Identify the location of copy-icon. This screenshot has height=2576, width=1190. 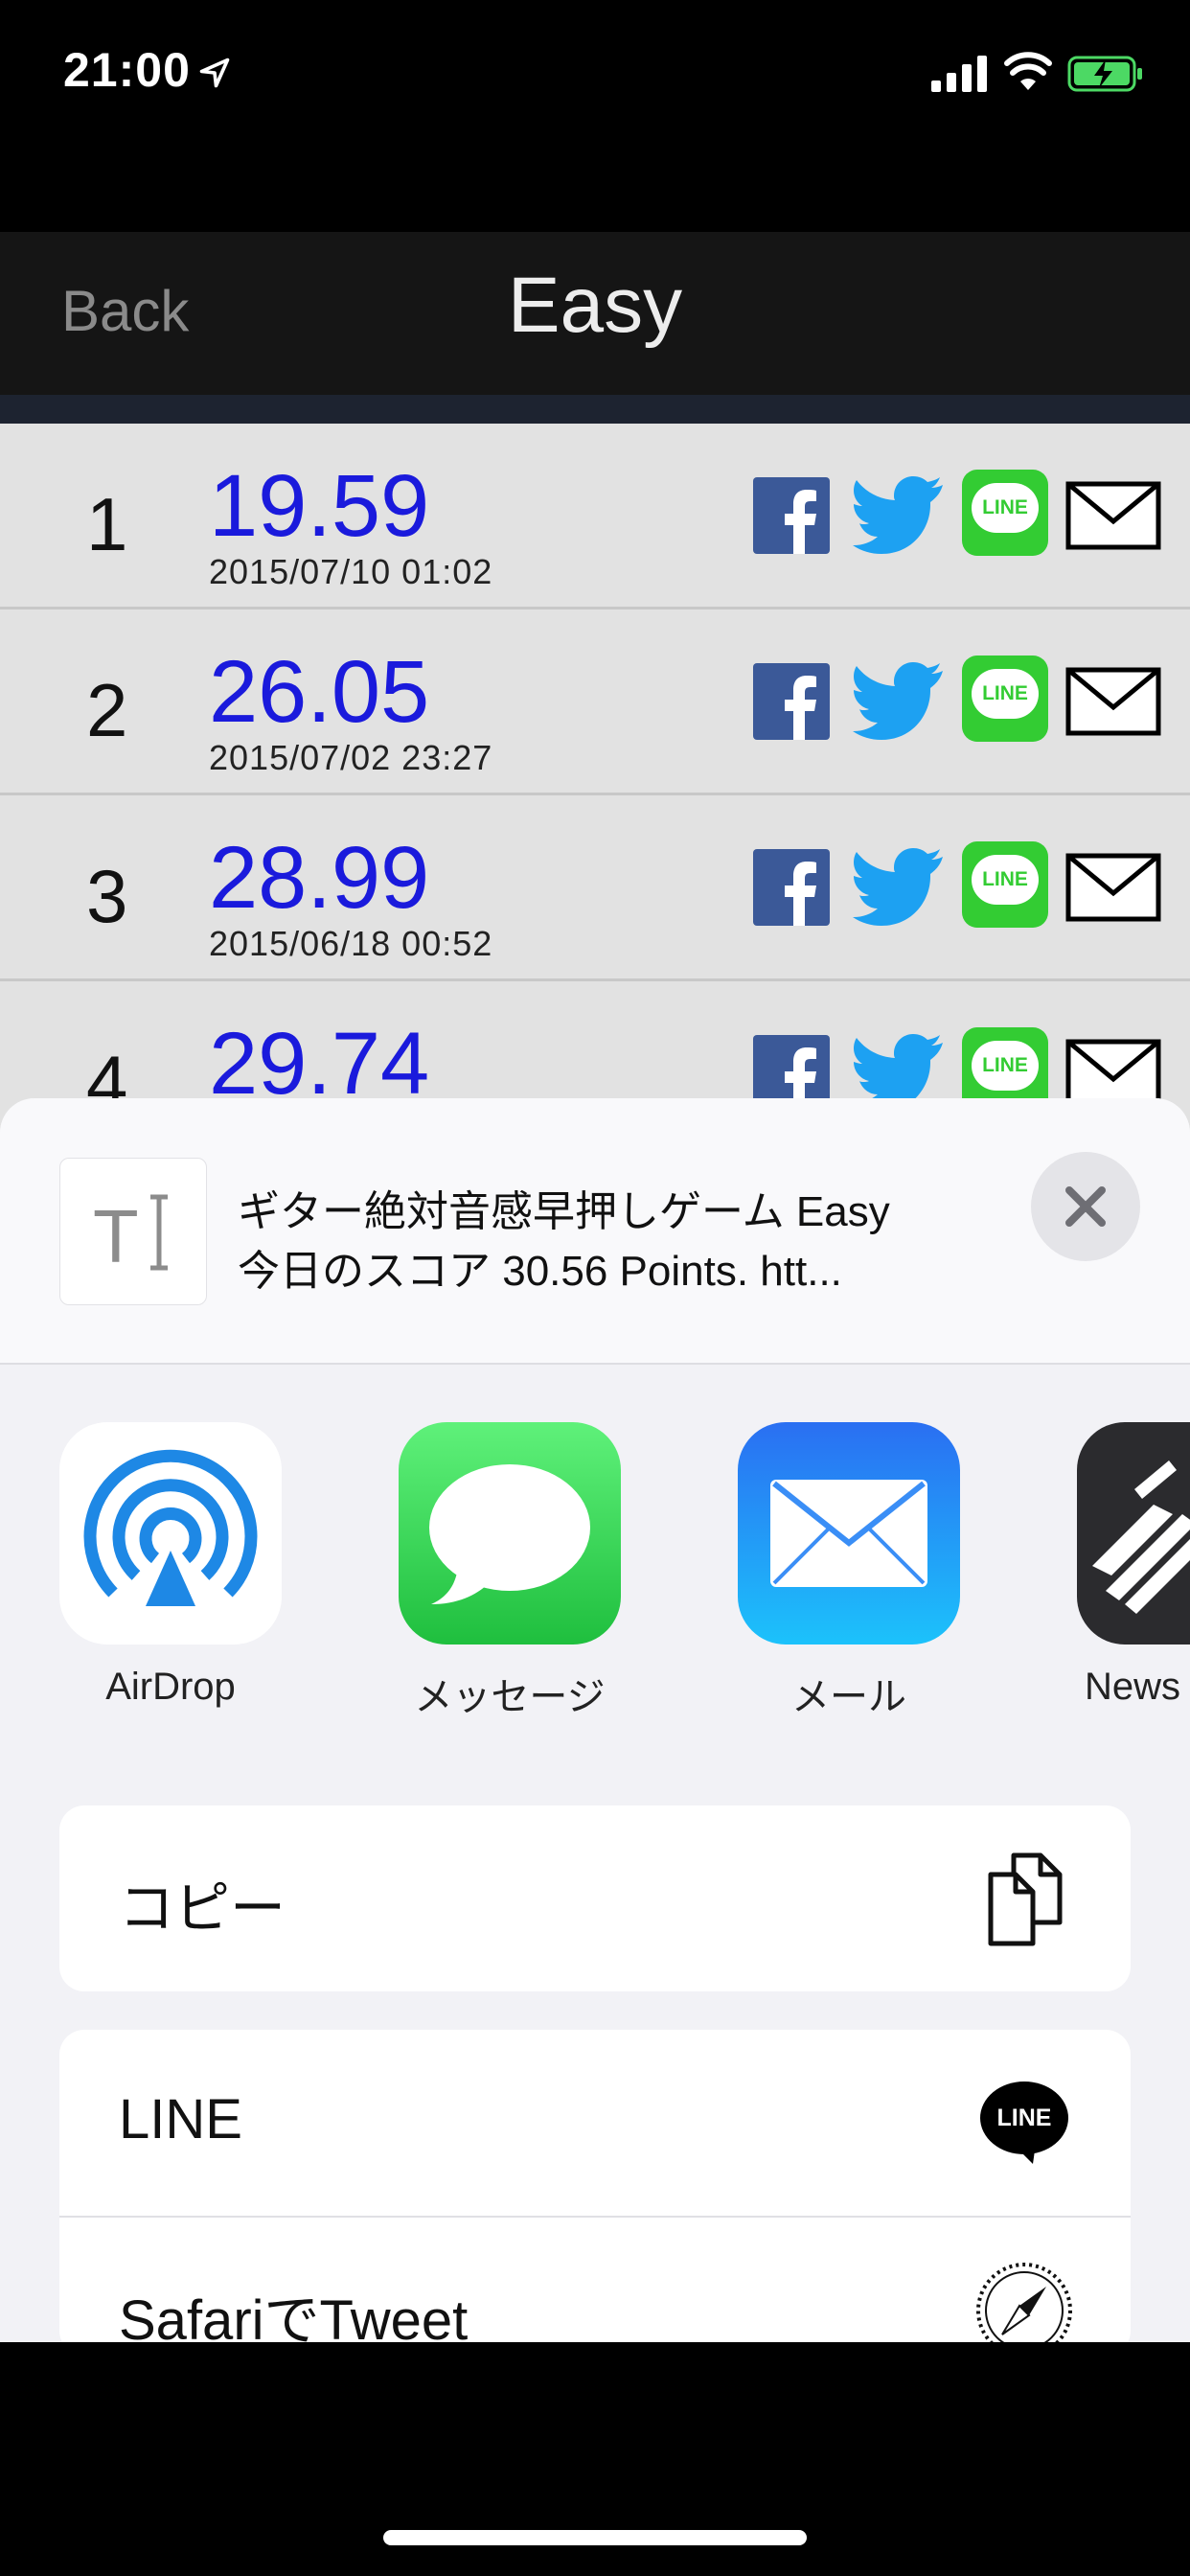
(1026, 1899).